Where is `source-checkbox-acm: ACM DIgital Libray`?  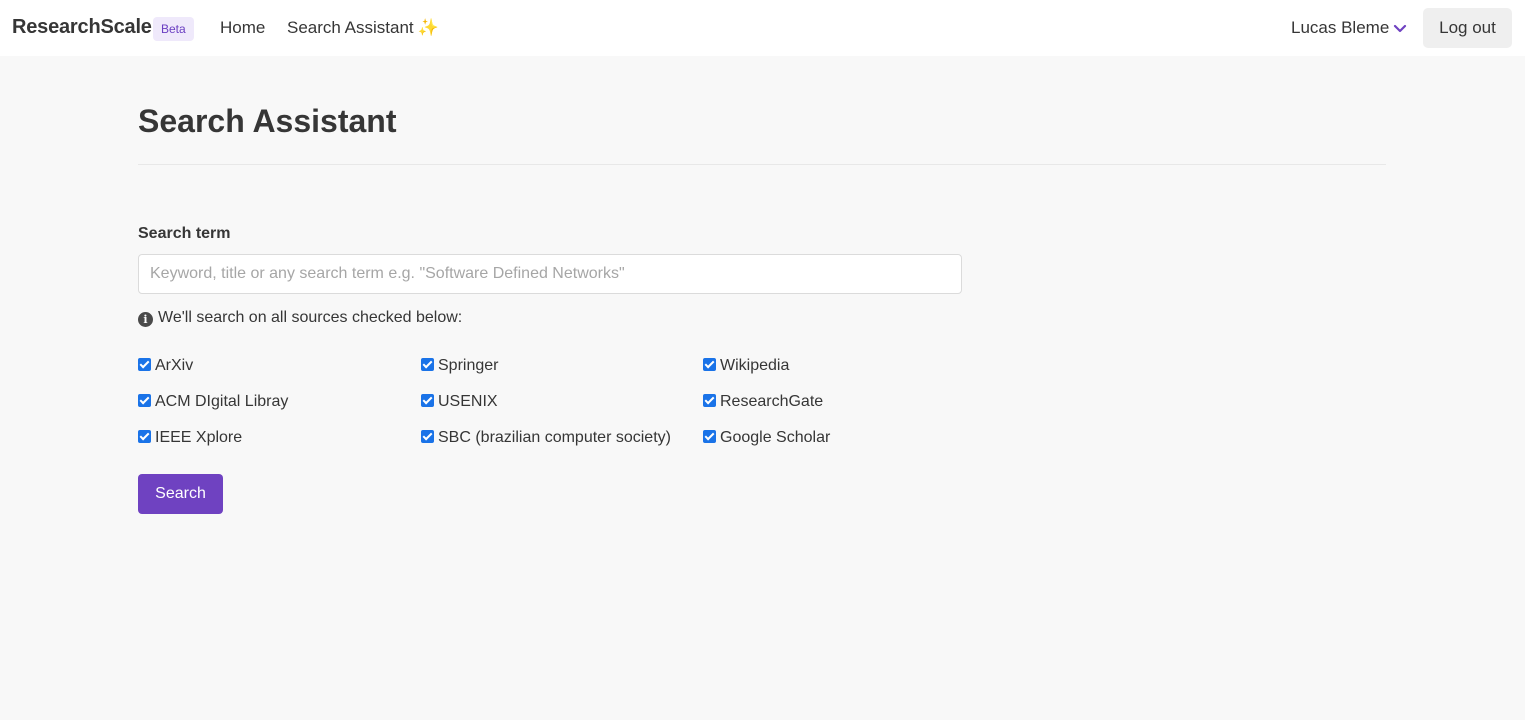 source-checkbox-acm: ACM DIgital Libray is located at coordinates (213, 402).